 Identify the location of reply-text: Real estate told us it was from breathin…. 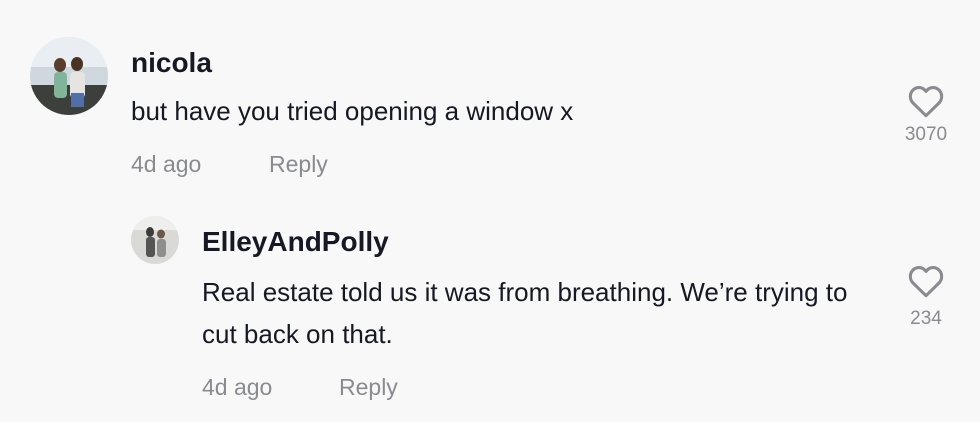
(525, 313).